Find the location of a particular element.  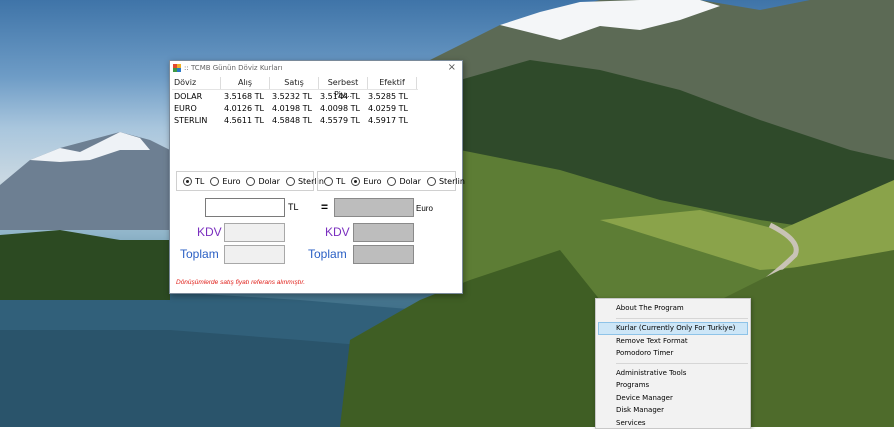

to-radio-sterlin: Sterlin is located at coordinates (446, 181).